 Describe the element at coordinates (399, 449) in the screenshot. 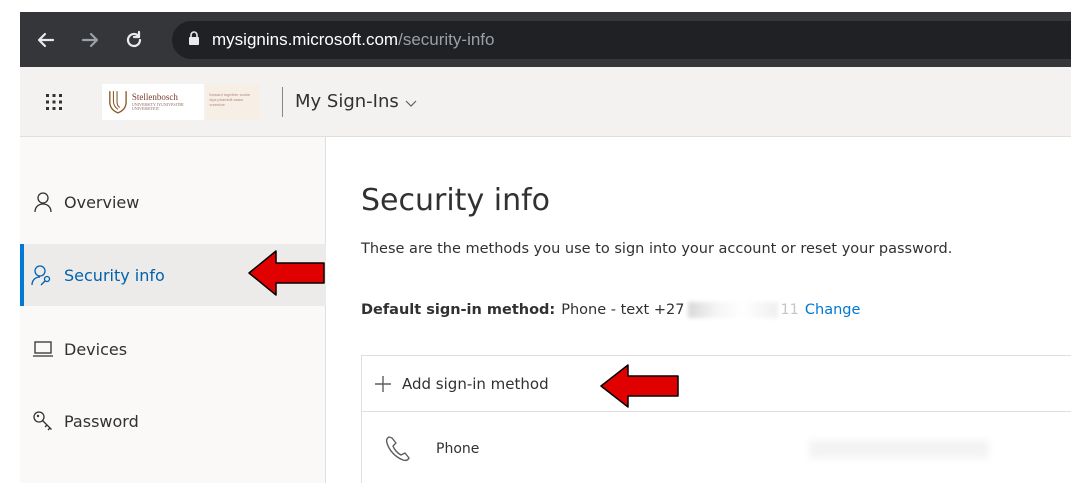

I see `phone-icon` at that location.